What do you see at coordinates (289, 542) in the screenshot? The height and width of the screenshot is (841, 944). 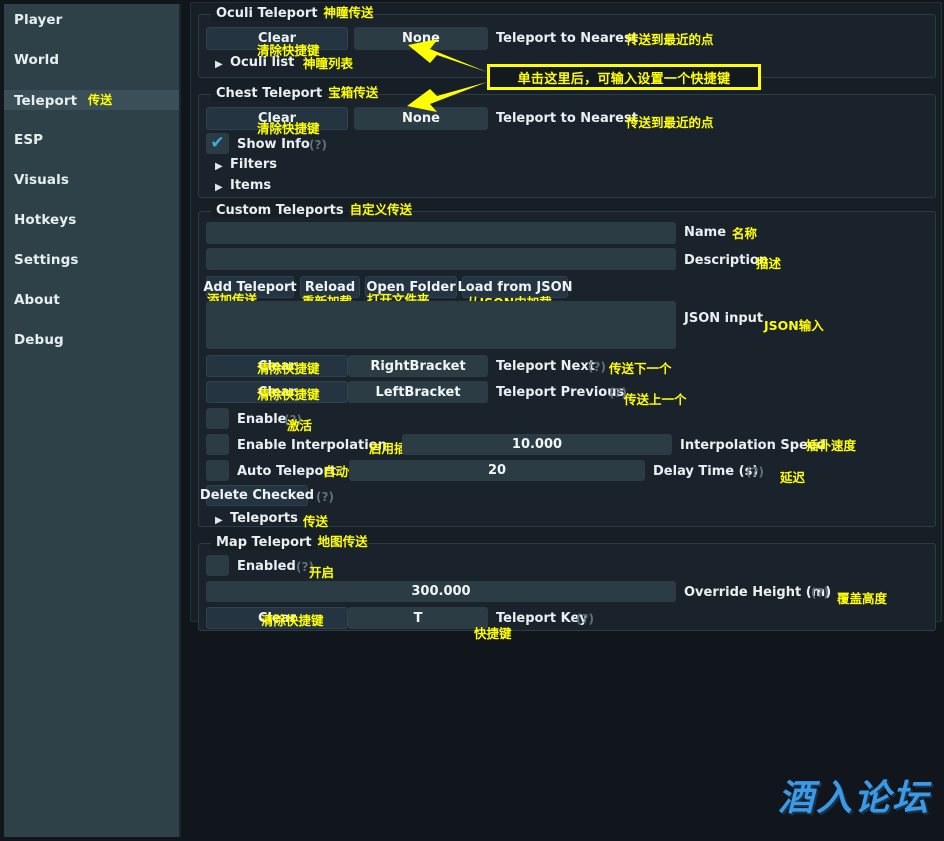 I see `map-teleport-title: Map Teleport 地图传送` at bounding box center [289, 542].